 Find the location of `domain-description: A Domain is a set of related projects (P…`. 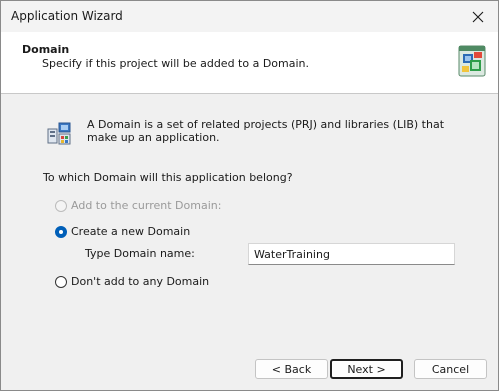

domain-description: A Domain is a set of related projects (P… is located at coordinates (266, 131).